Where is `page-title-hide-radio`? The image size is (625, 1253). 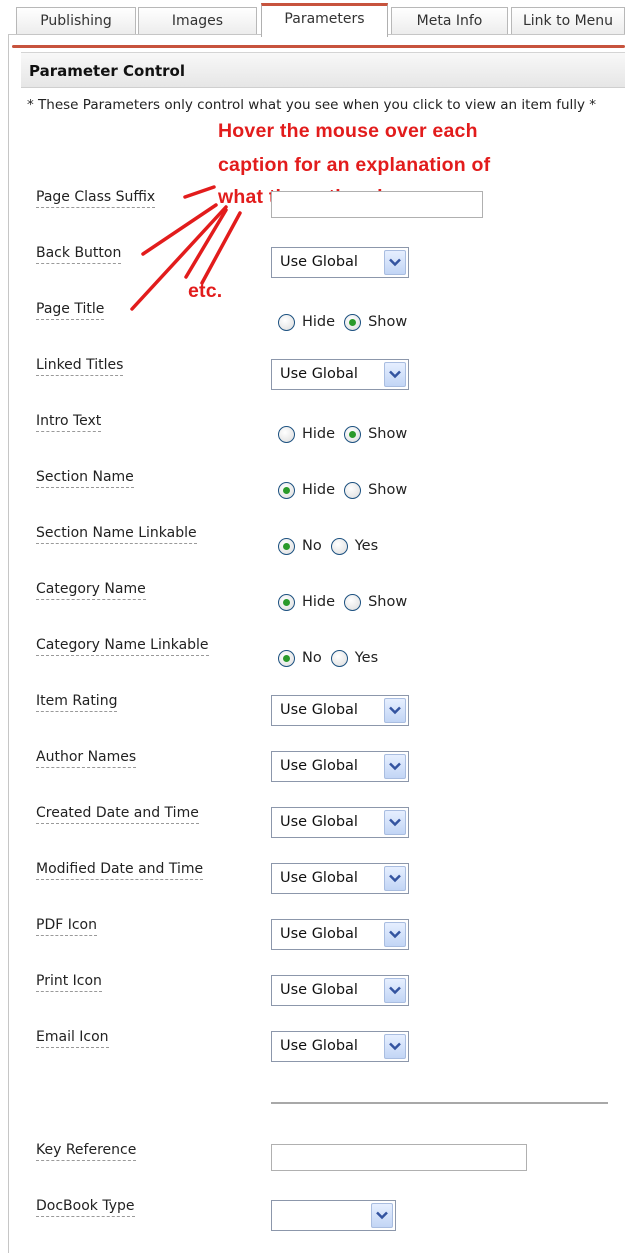
page-title-hide-radio is located at coordinates (286, 322).